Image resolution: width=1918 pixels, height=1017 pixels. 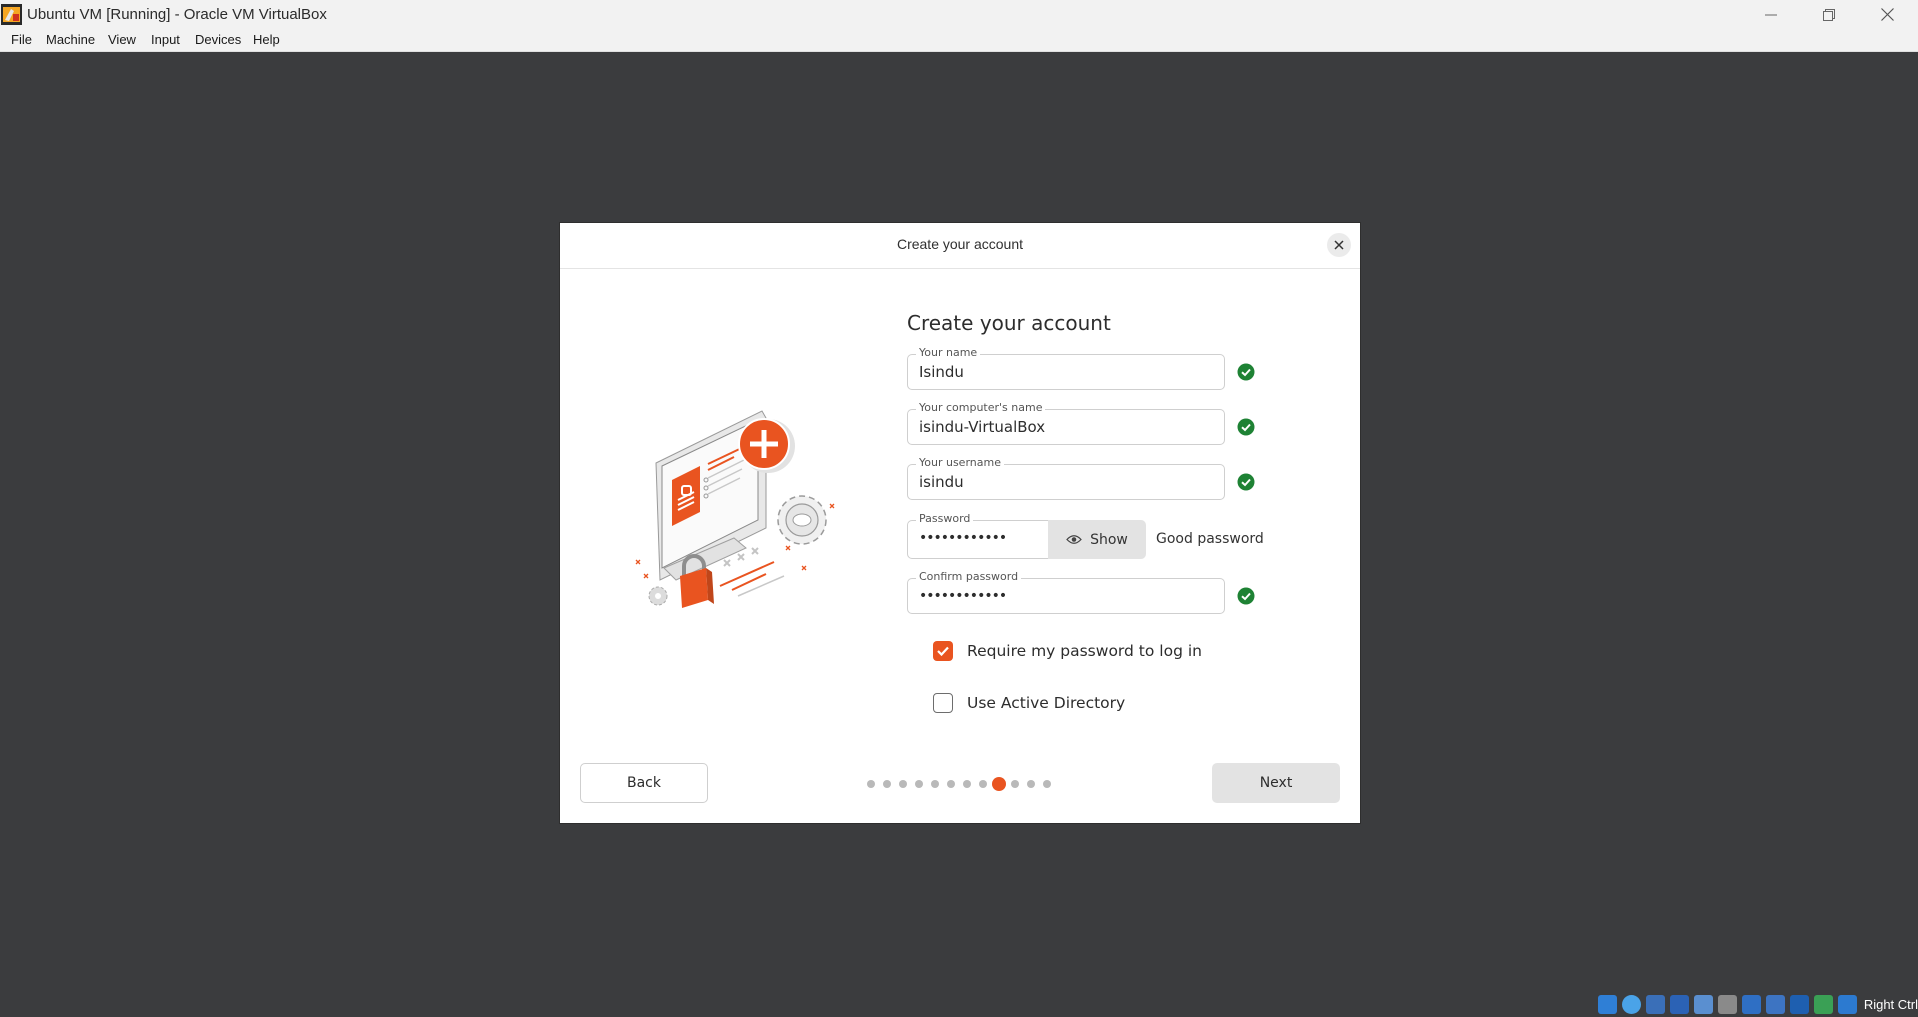 I want to click on require-password-label: Require my password to log in, so click(x=1084, y=651).